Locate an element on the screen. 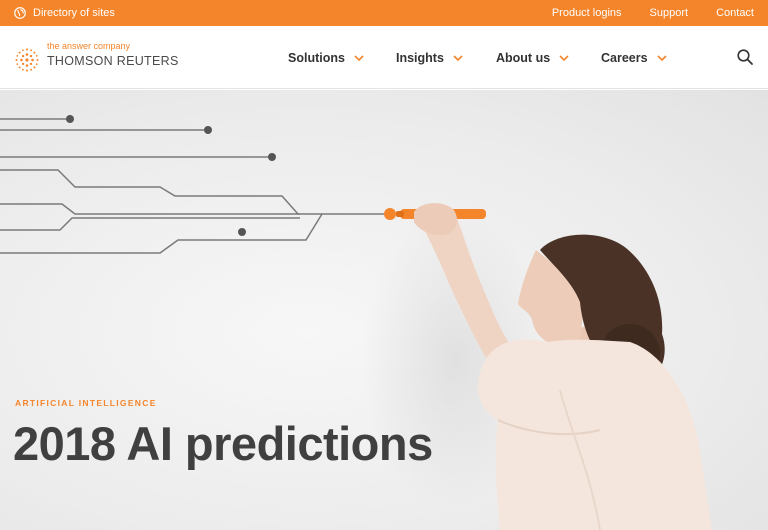 The width and height of the screenshot is (768, 530). nav-item-insights: Insights is located at coordinates (429, 57).